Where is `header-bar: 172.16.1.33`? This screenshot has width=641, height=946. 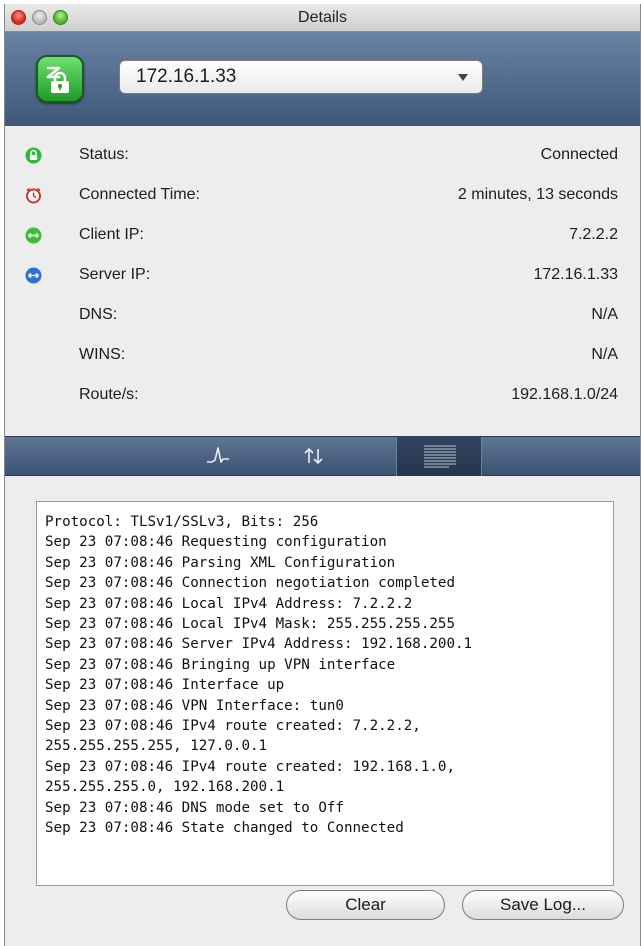 header-bar: 172.16.1.33 is located at coordinates (322, 79).